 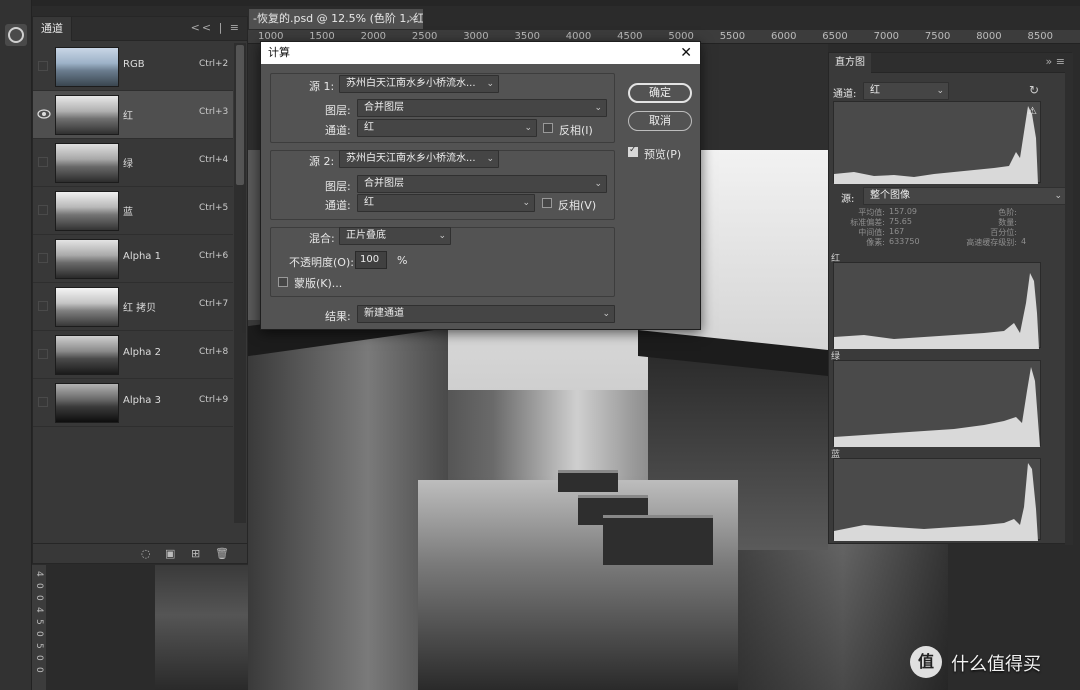 What do you see at coordinates (283, 282) in the screenshot?
I see `mask-checkbox` at bounding box center [283, 282].